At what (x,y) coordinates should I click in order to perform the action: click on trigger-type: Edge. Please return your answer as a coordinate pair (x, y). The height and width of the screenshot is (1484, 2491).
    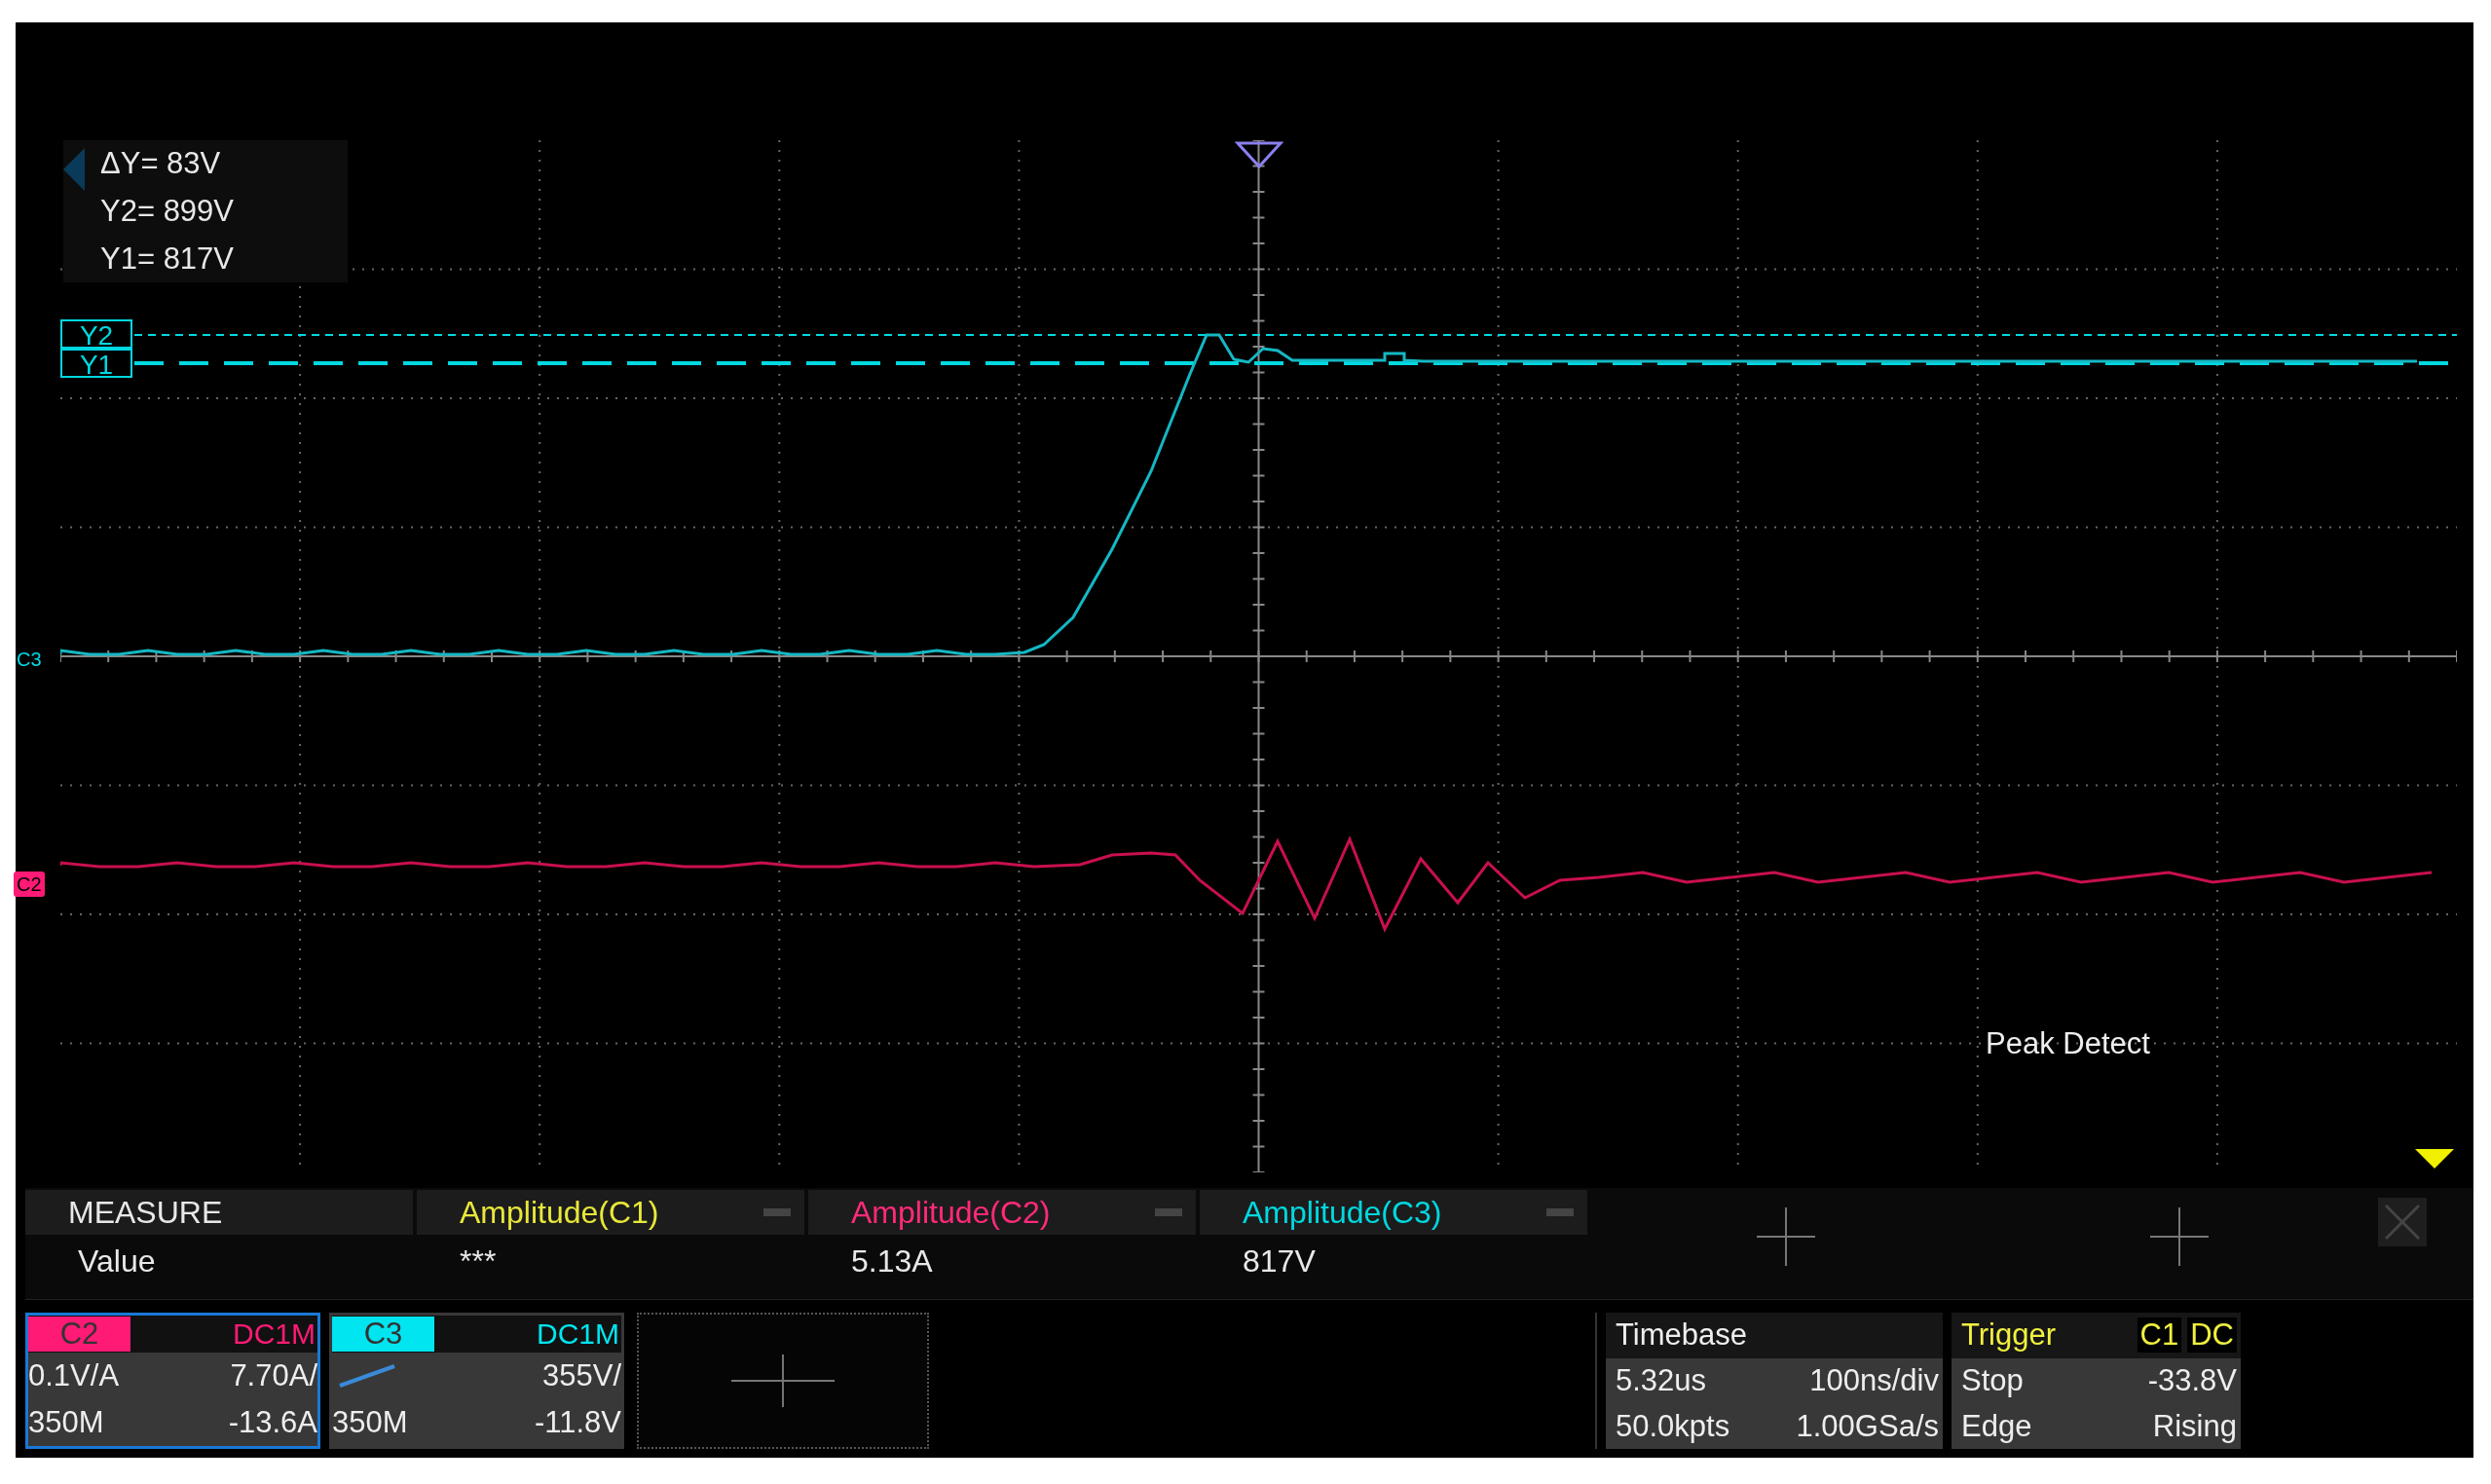
    Looking at the image, I should click on (1996, 1426).